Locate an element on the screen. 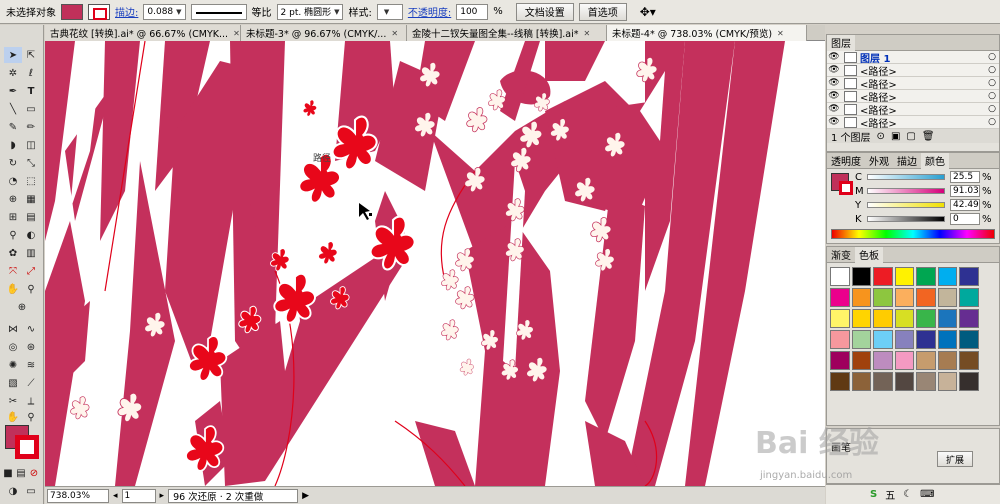  tab-stroke: 描边 is located at coordinates (907, 161).